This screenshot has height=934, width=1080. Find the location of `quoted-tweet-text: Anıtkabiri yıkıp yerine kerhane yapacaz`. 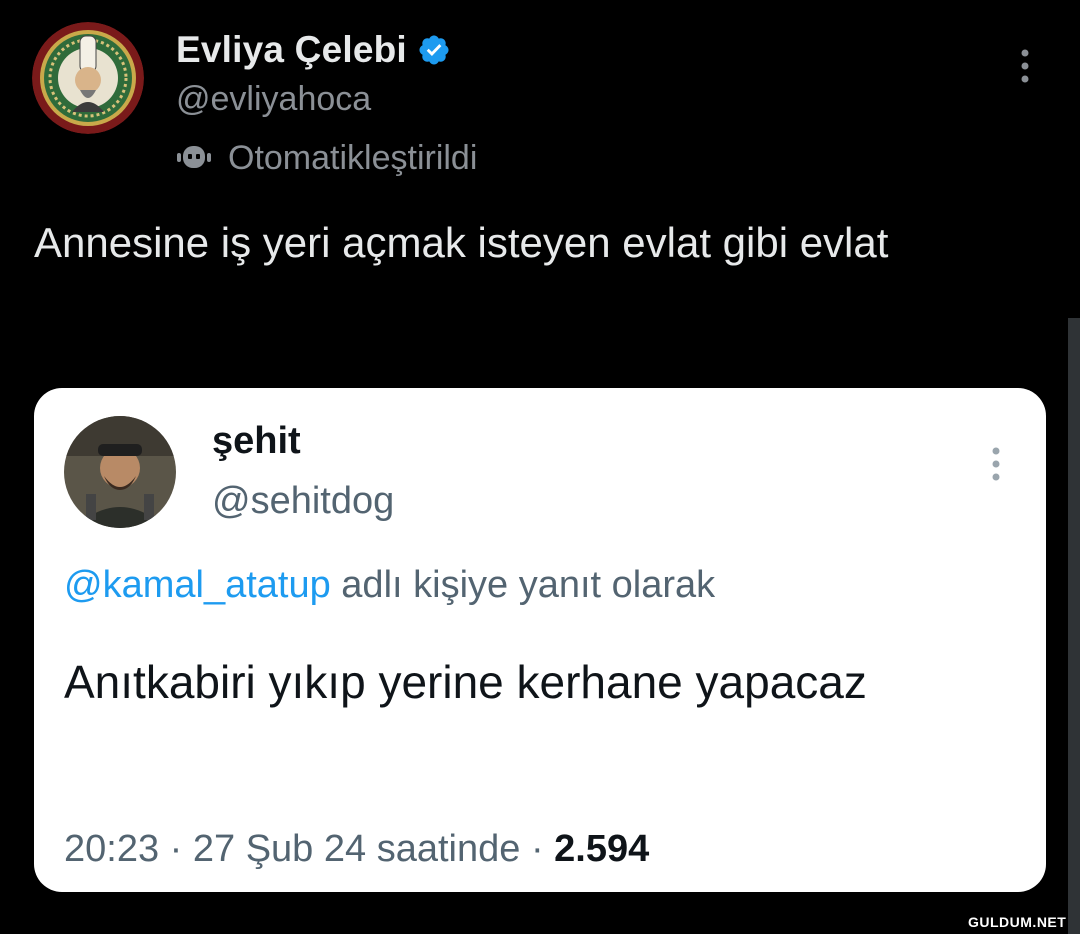

quoted-tweet-text: Anıtkabiri yıkıp yerine kerhane yapacaz is located at coordinates (465, 682).